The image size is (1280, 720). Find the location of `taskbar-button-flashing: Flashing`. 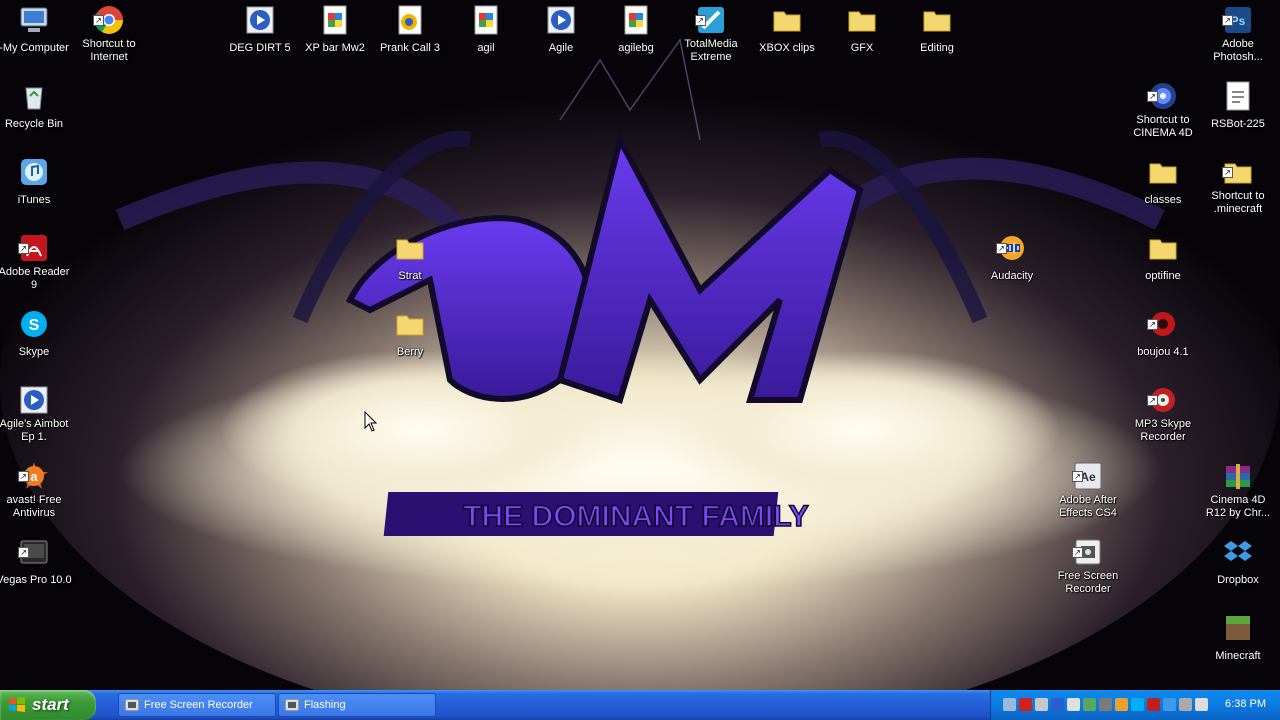

taskbar-button-flashing: Flashing is located at coordinates (357, 705).